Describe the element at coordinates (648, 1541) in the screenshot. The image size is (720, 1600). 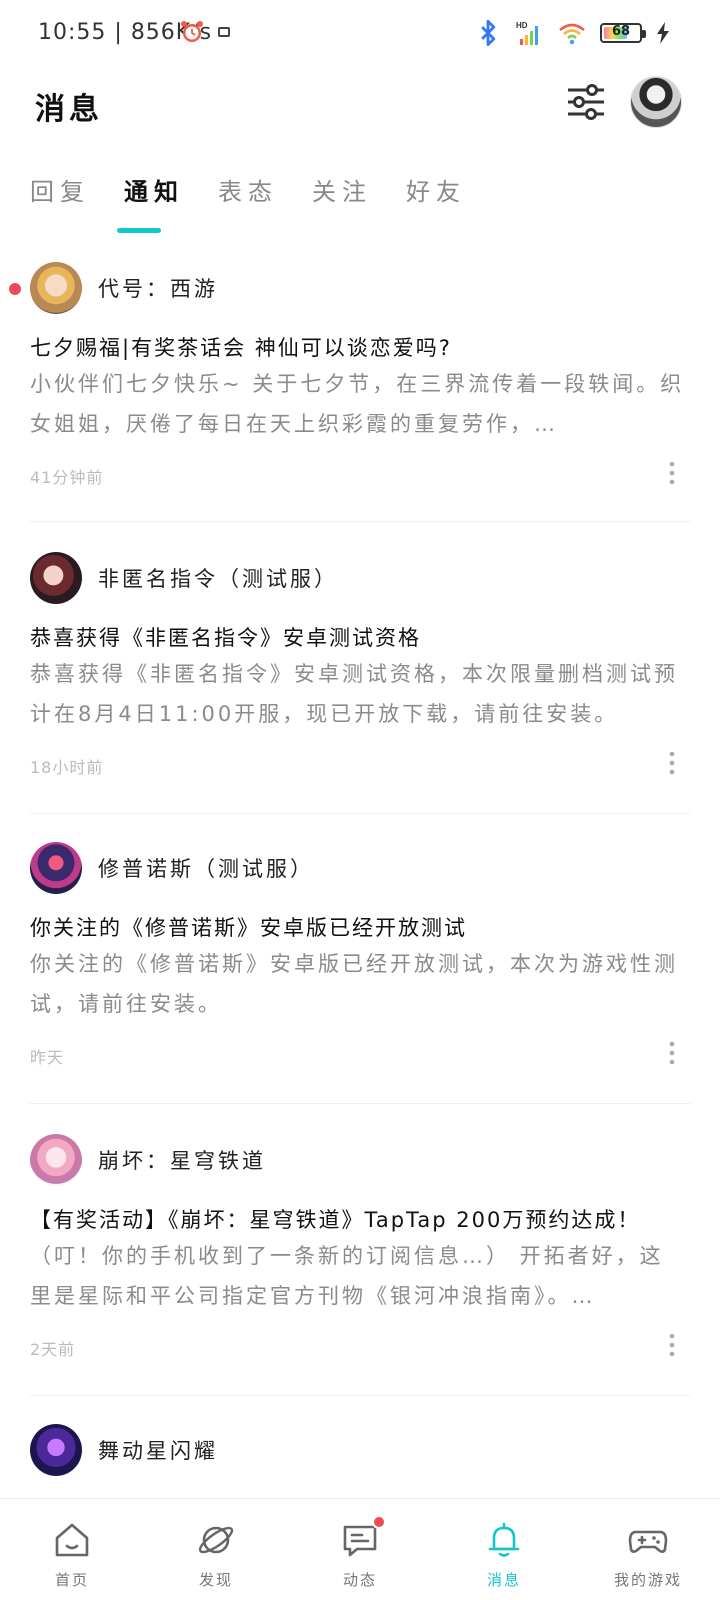
I see `gamepad-icon` at that location.